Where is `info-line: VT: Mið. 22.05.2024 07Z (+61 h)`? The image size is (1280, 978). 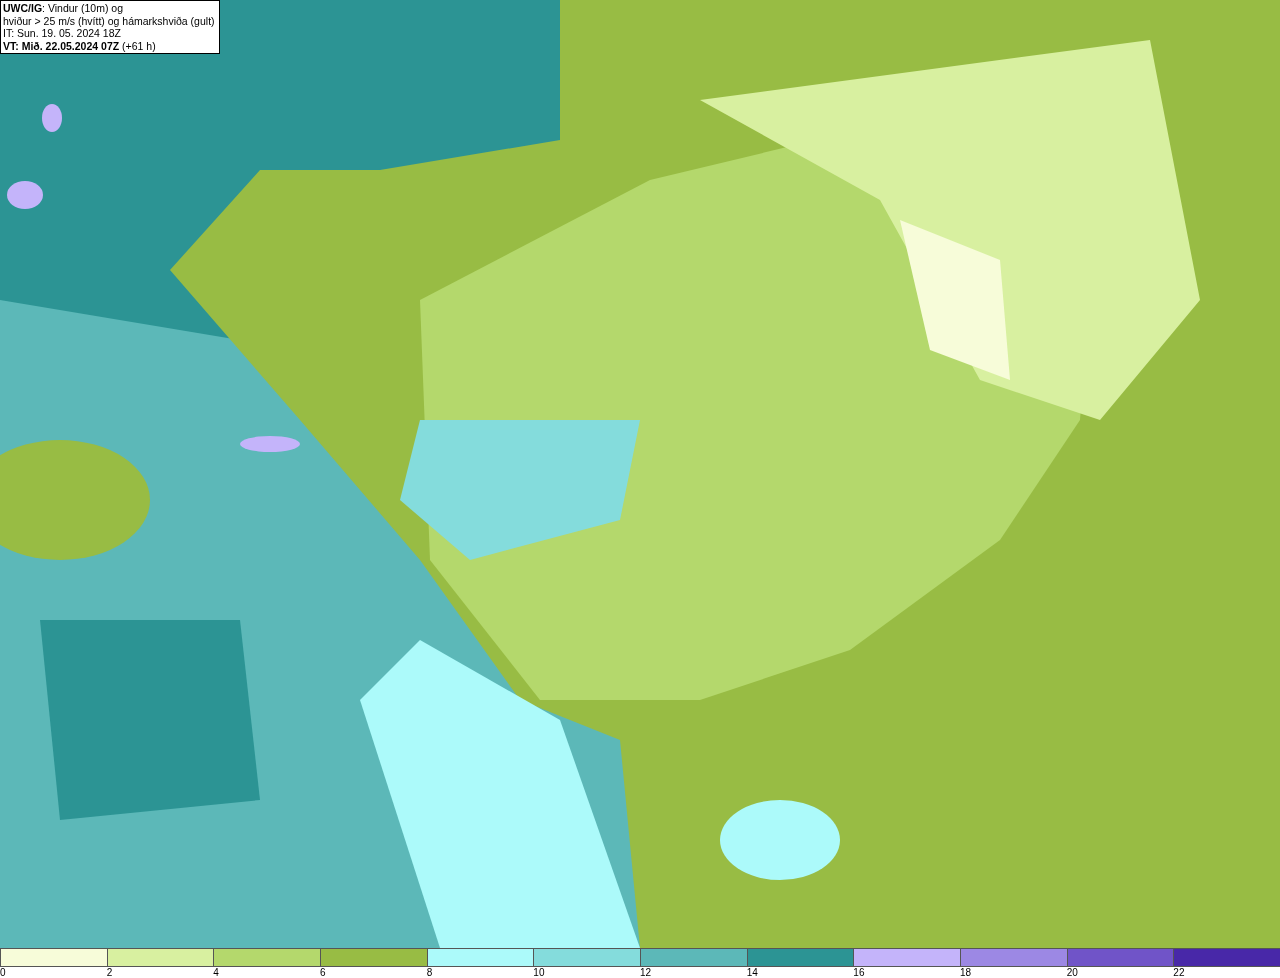
info-line: VT: Mið. 22.05.2024 07Z (+61 h) is located at coordinates (80, 45).